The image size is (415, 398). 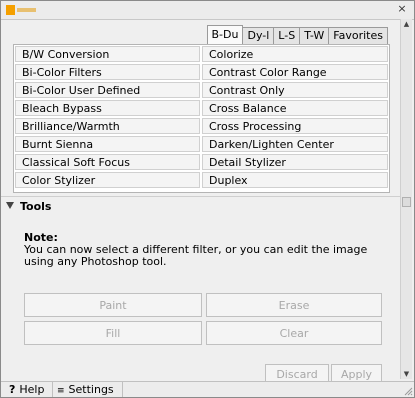 I want to click on filter-item: Classical Soft Focus, so click(x=107, y=162).